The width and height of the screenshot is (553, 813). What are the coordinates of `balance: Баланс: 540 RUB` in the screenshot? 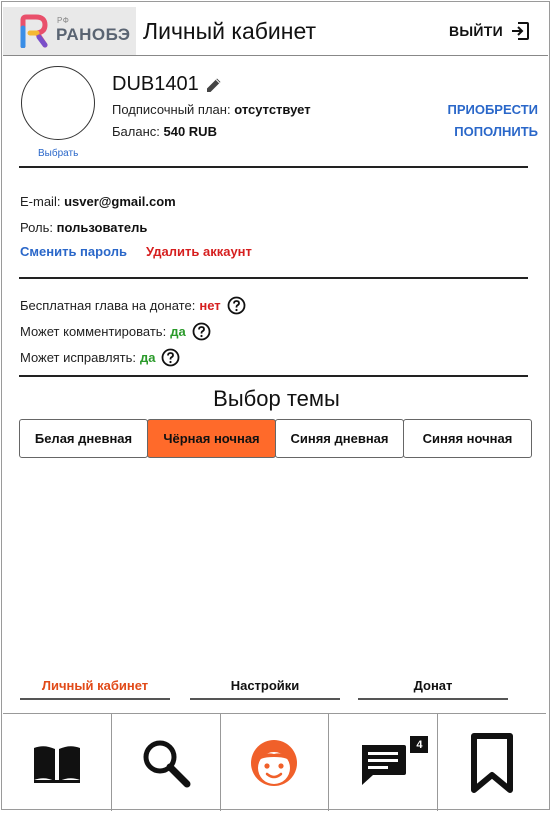 It's located at (164, 131).